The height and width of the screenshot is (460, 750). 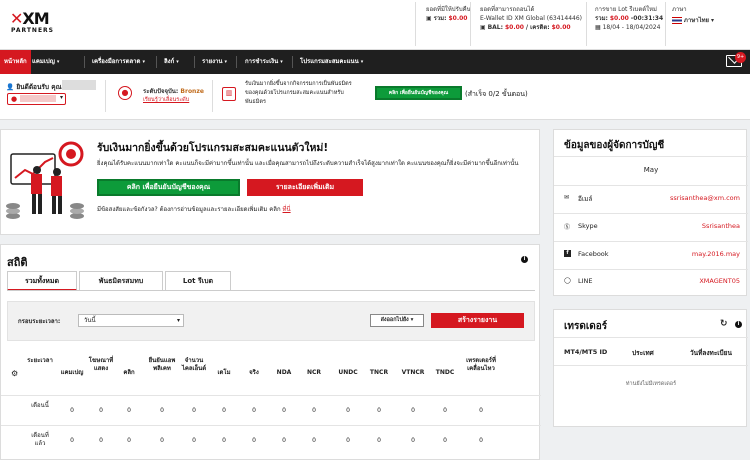 I want to click on account-manager-title: ข้อมูลของผู้จัดการบัญชี, so click(x=614, y=145).